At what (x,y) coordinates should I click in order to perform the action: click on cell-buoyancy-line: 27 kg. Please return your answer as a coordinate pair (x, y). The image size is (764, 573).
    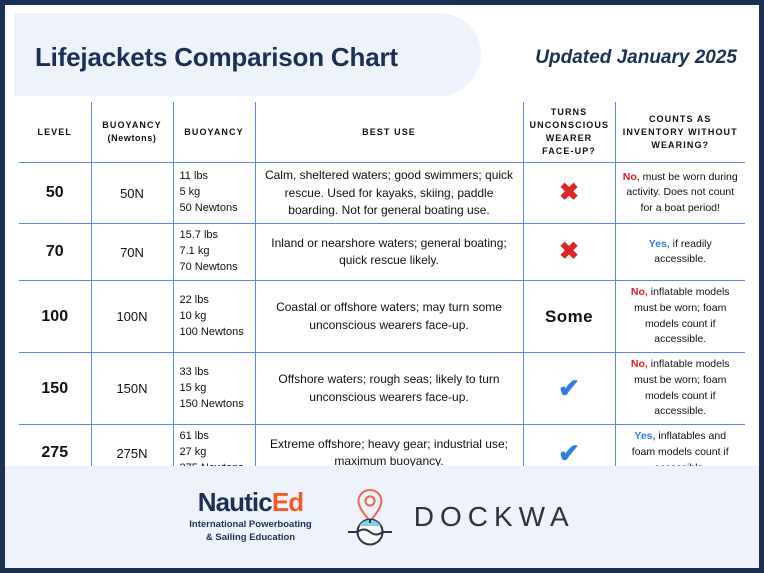
    Looking at the image, I should click on (193, 452).